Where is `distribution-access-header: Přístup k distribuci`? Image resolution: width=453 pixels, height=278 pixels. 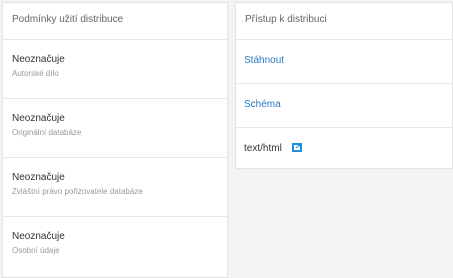 distribution-access-header: Přístup k distribuci is located at coordinates (344, 21).